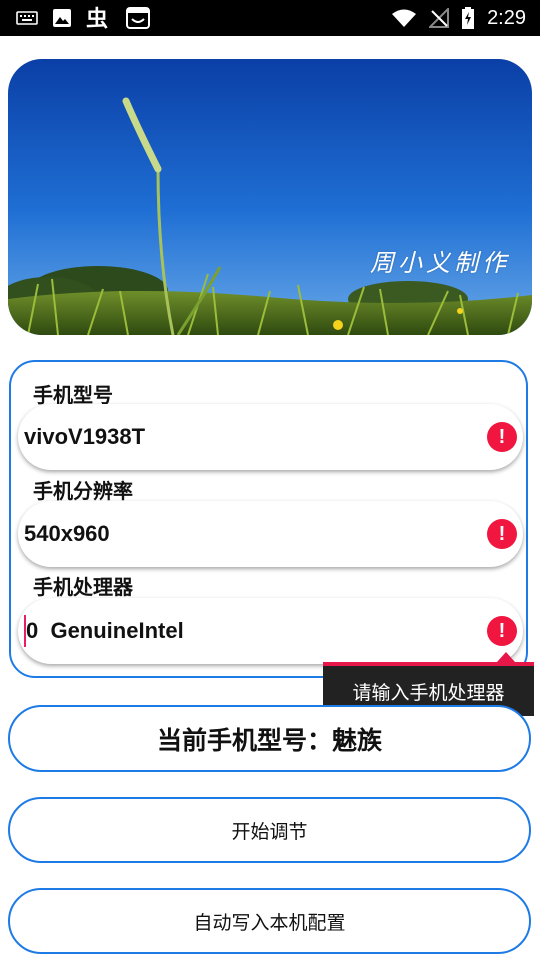 This screenshot has width=540, height=960. What do you see at coordinates (67, 533) in the screenshot?
I see `phone-resolution-value: 540x960` at bounding box center [67, 533].